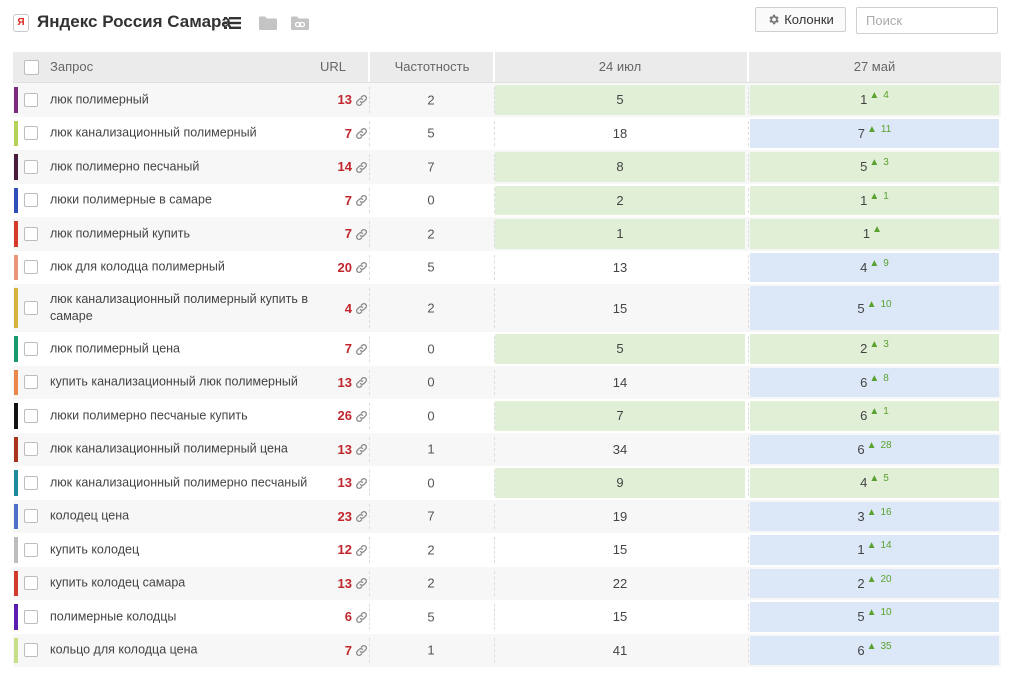 This screenshot has width=1021, height=682. Describe the element at coordinates (874, 267) in the screenshot. I see `position-cell-date-2: 4 ▲ 9` at that location.